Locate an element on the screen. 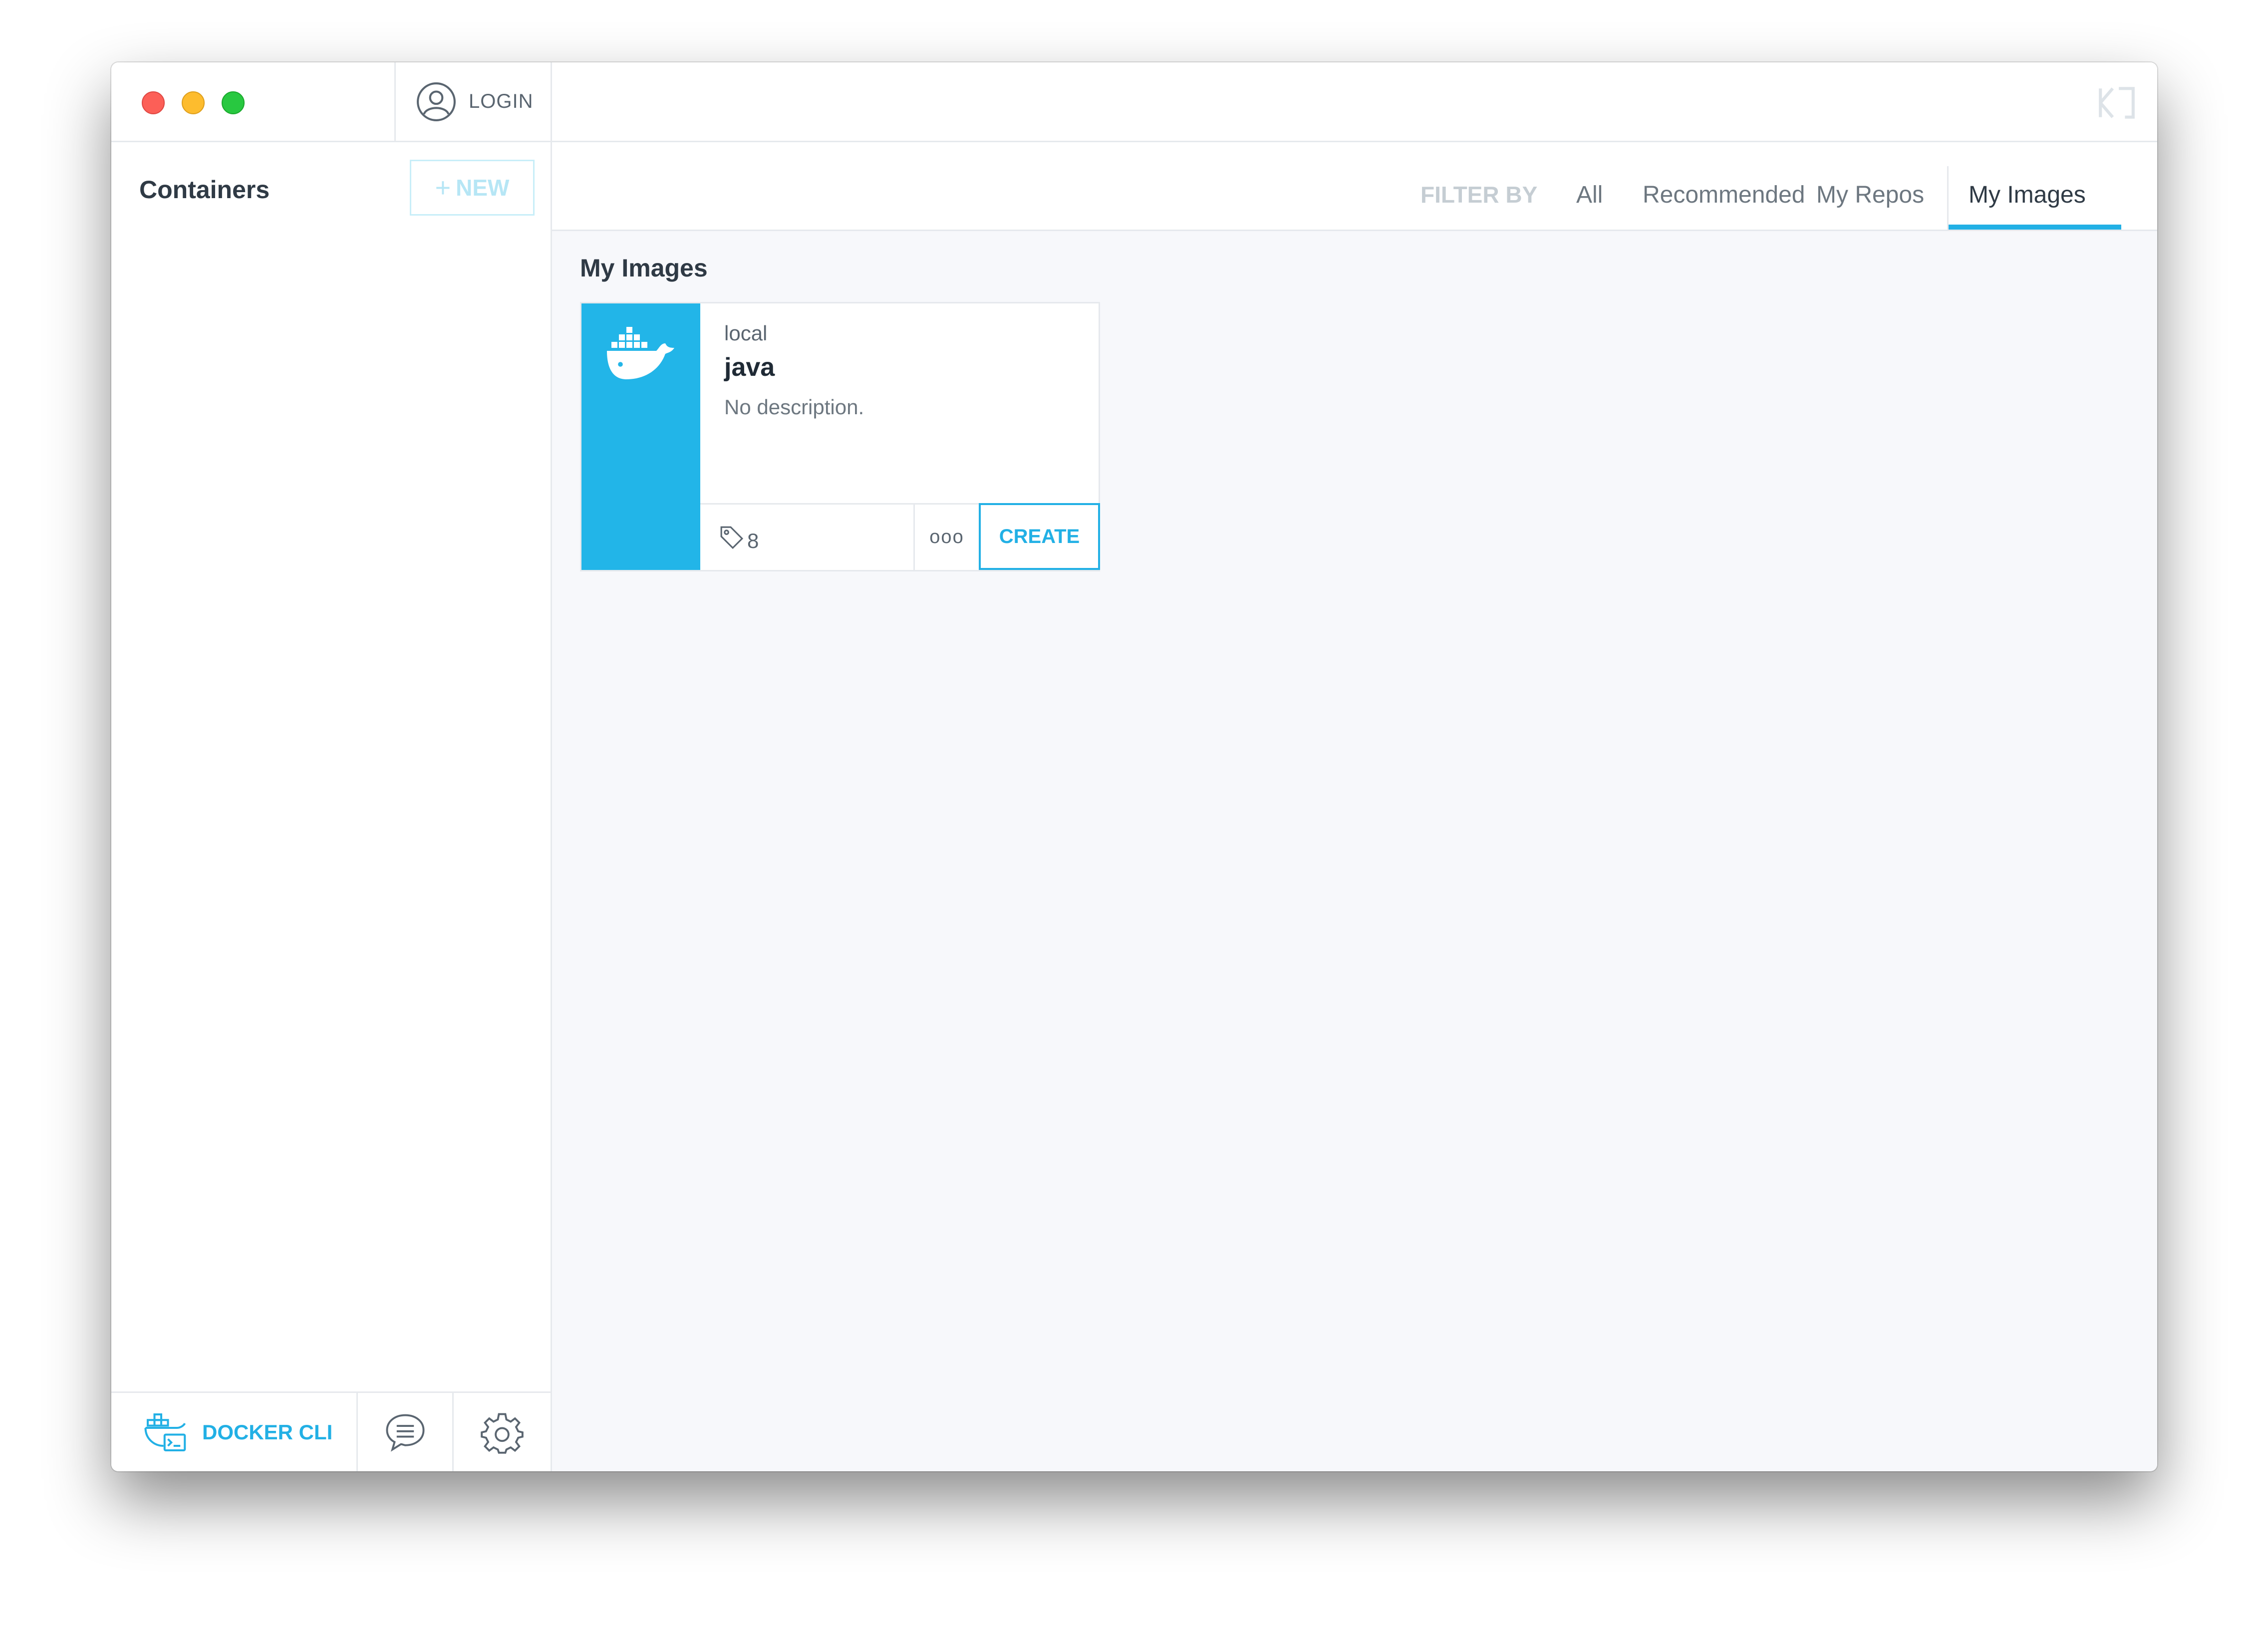 Image resolution: width=2268 pixels, height=1631 pixels. new-container-button: + NEW is located at coordinates (472, 188).